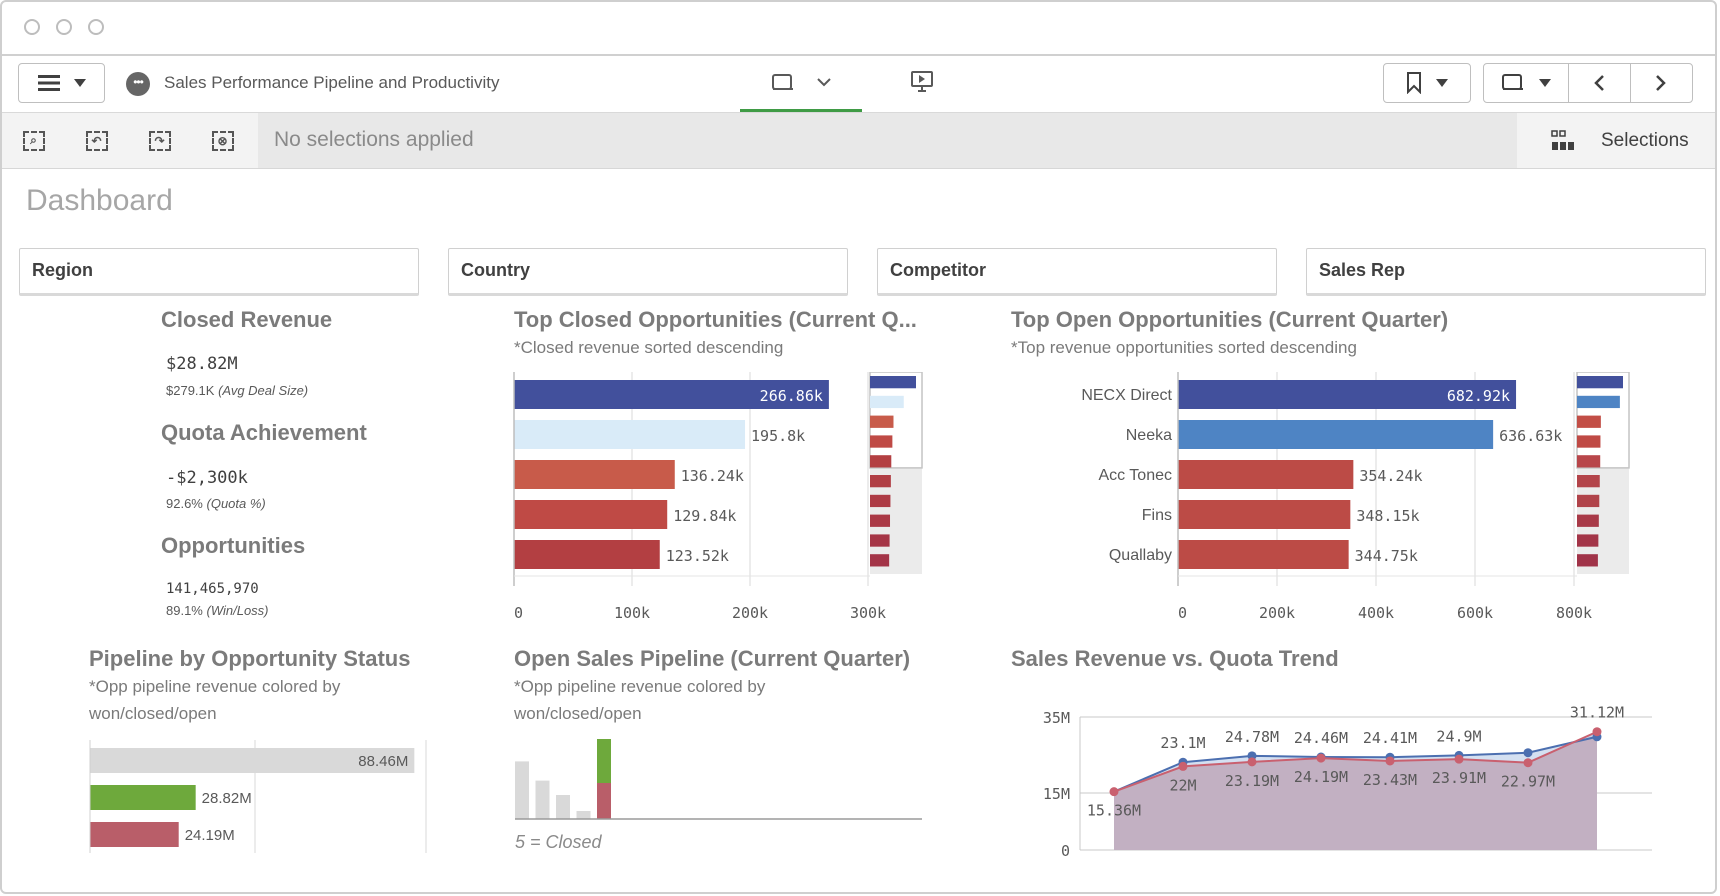 The width and height of the screenshot is (1720, 896). What do you see at coordinates (96, 27) in the screenshot?
I see `window-maximize-dot` at bounding box center [96, 27].